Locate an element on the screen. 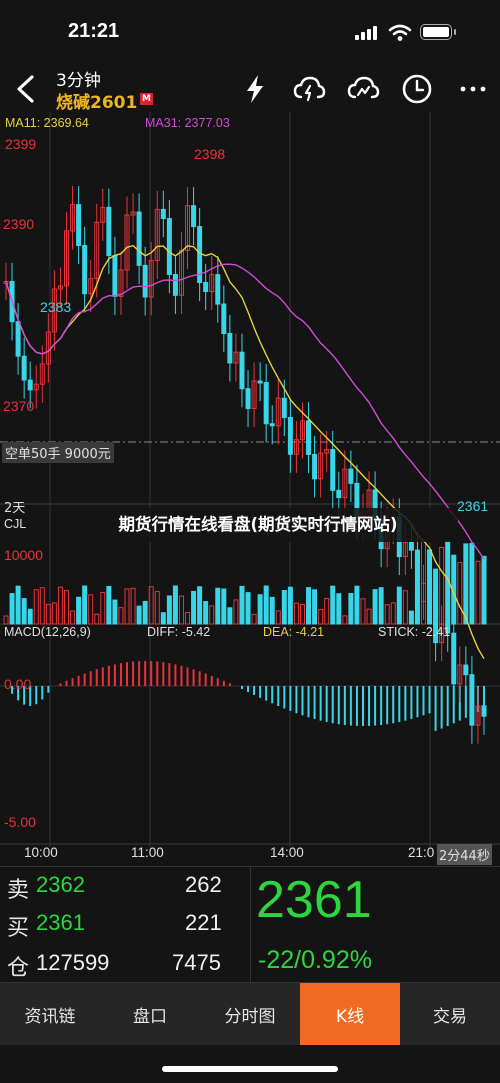  time-tick: 10:00 is located at coordinates (41, 852).